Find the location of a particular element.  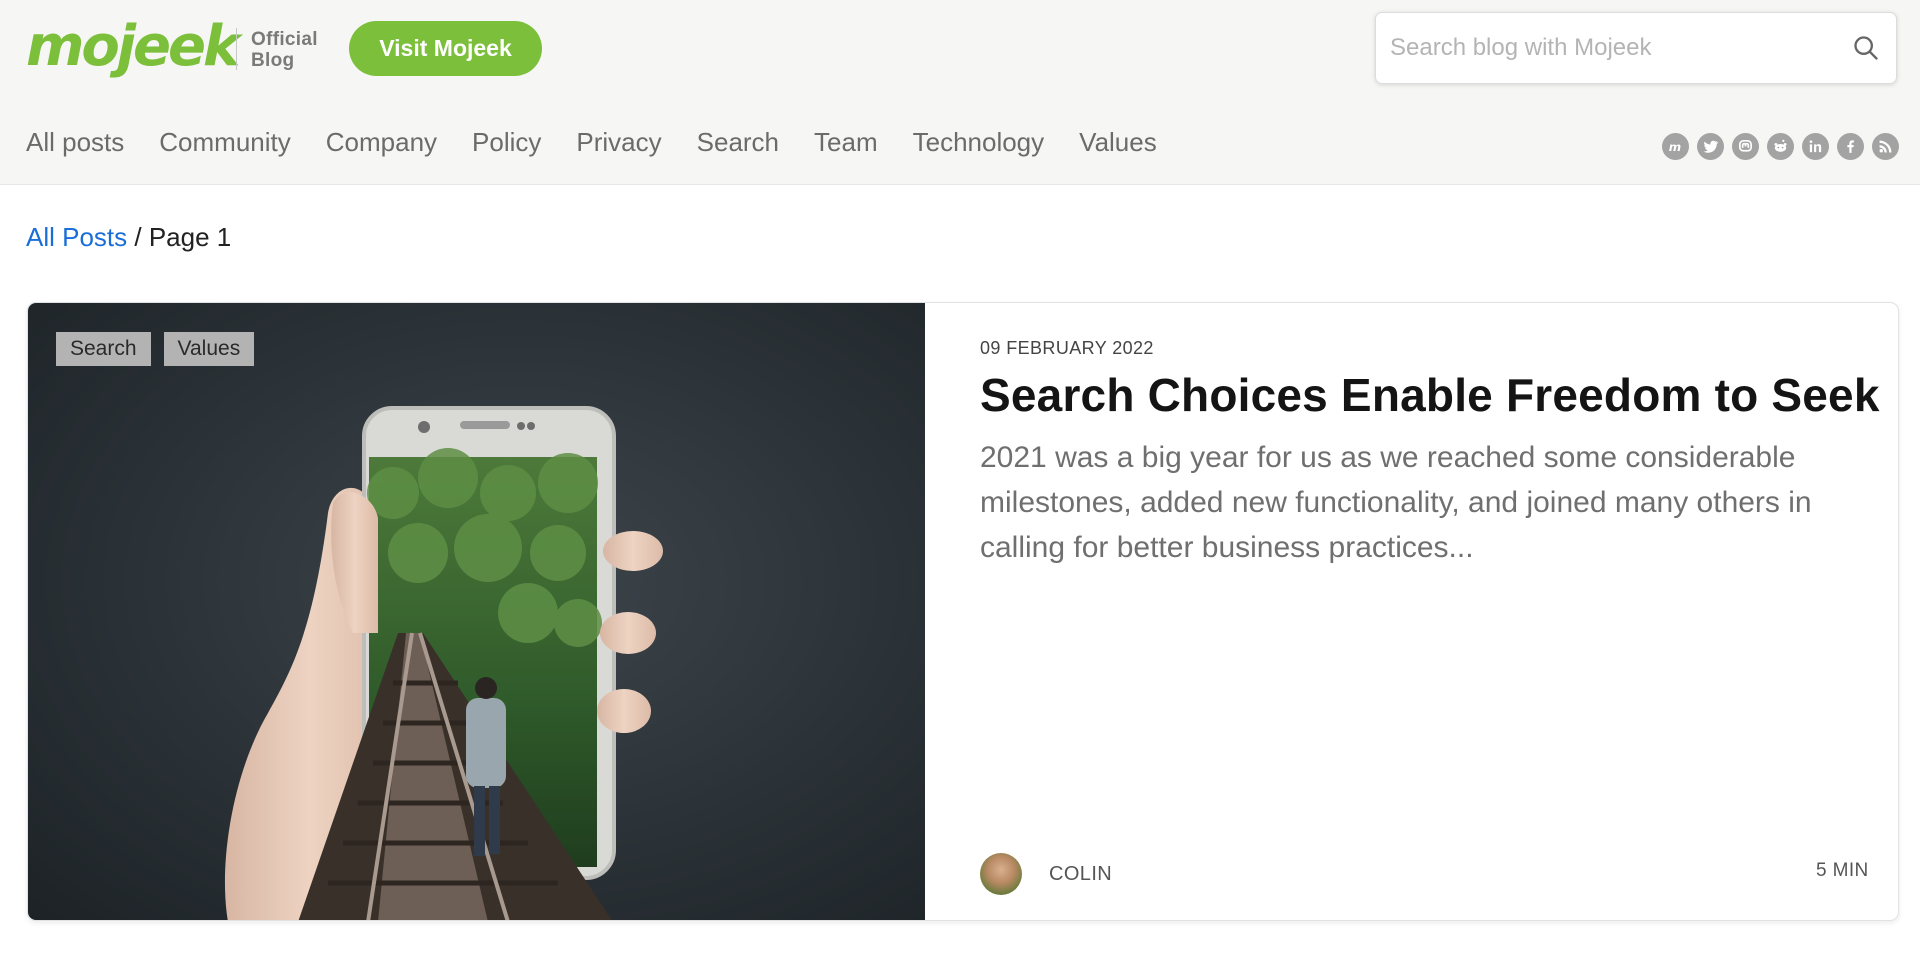

reddit-icon is located at coordinates (1780, 146).